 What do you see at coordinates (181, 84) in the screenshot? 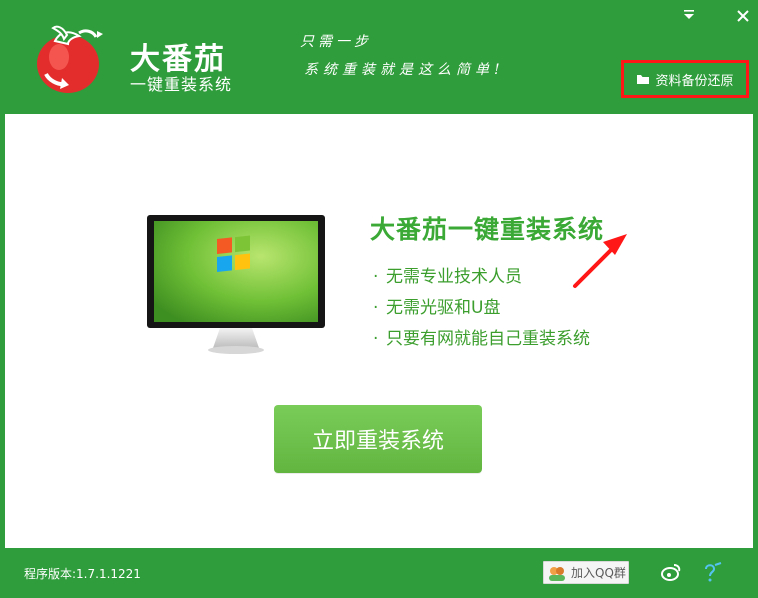
I see `brand-subtitle: 一键重装系统` at bounding box center [181, 84].